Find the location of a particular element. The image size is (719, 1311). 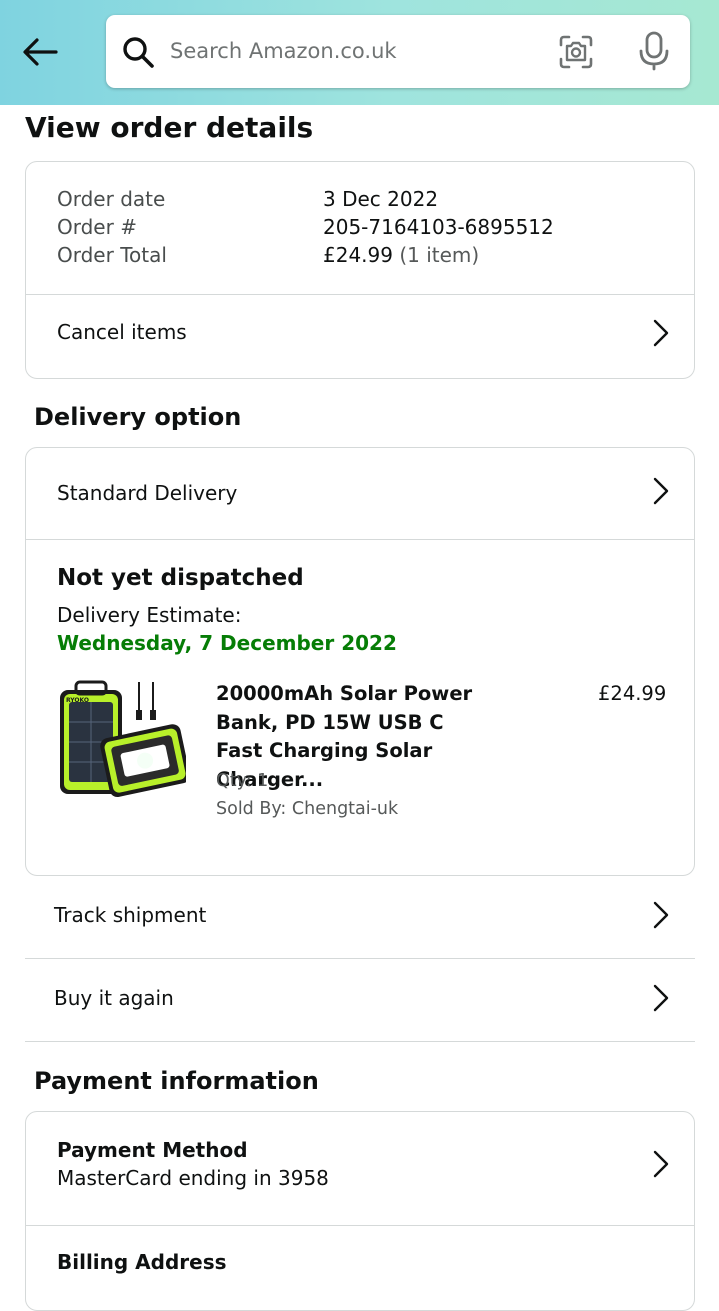

payment-section-title: Payment information is located at coordinates (176, 1081).